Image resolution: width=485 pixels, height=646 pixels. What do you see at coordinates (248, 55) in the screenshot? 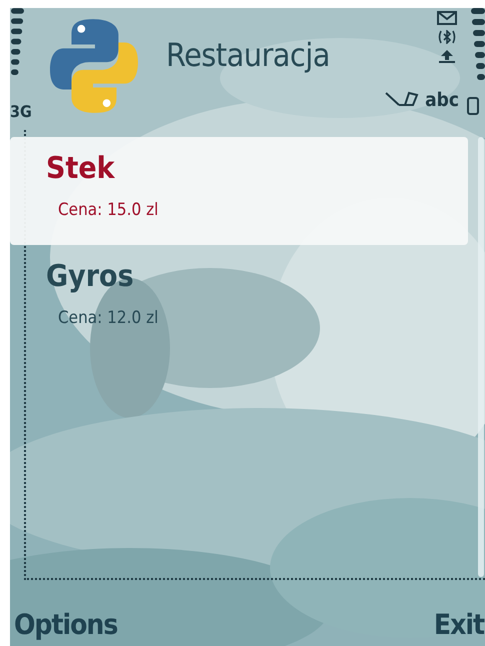
I see `app-title: Restauracja` at bounding box center [248, 55].